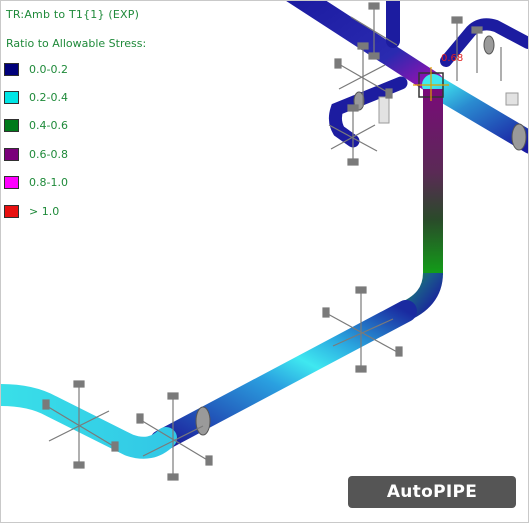 This screenshot has height=523, width=529. Describe the element at coordinates (452, 58) in the screenshot. I see `node-stress-value-label: 0.68` at that location.